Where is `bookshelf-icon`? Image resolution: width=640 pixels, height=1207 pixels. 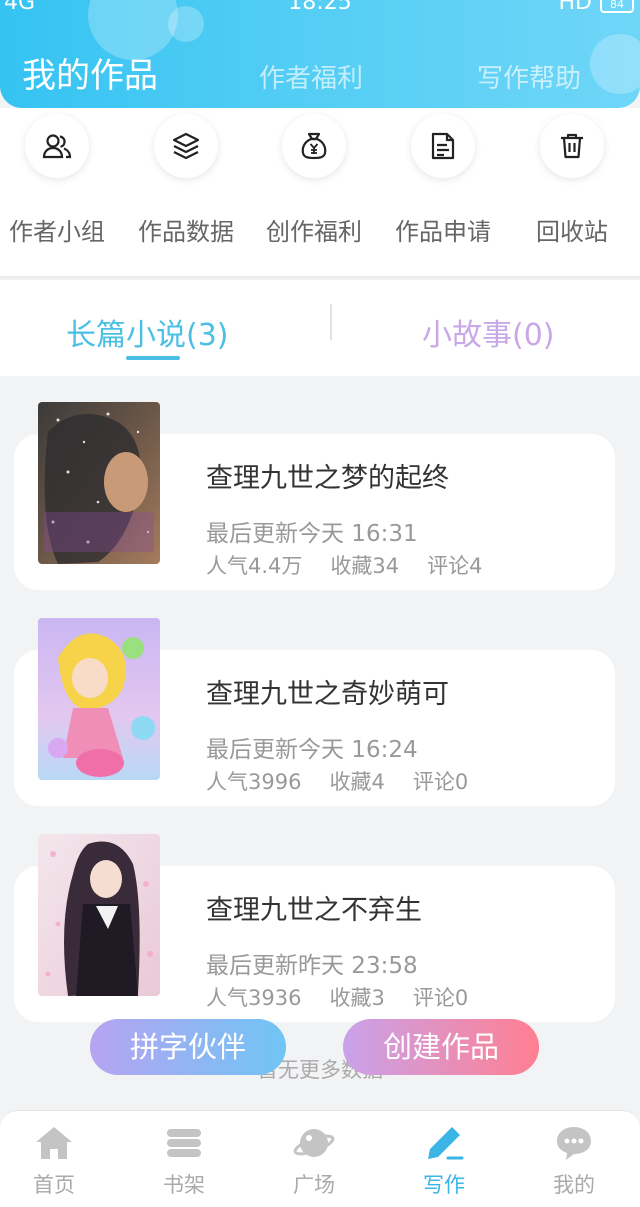 bookshelf-icon is located at coordinates (184, 1143).